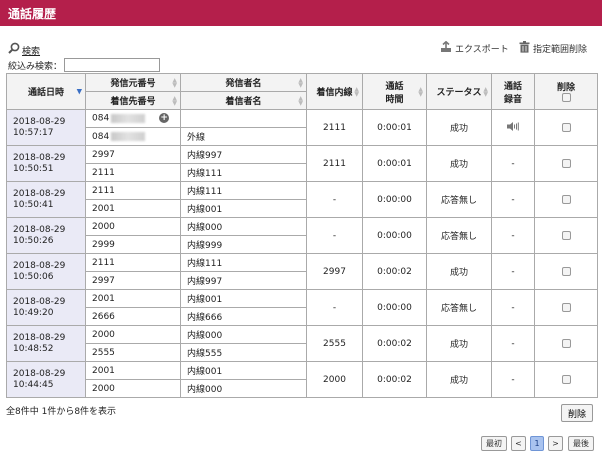 This screenshot has height=456, width=602. I want to click on header-duration-line1: 通話, so click(394, 86).